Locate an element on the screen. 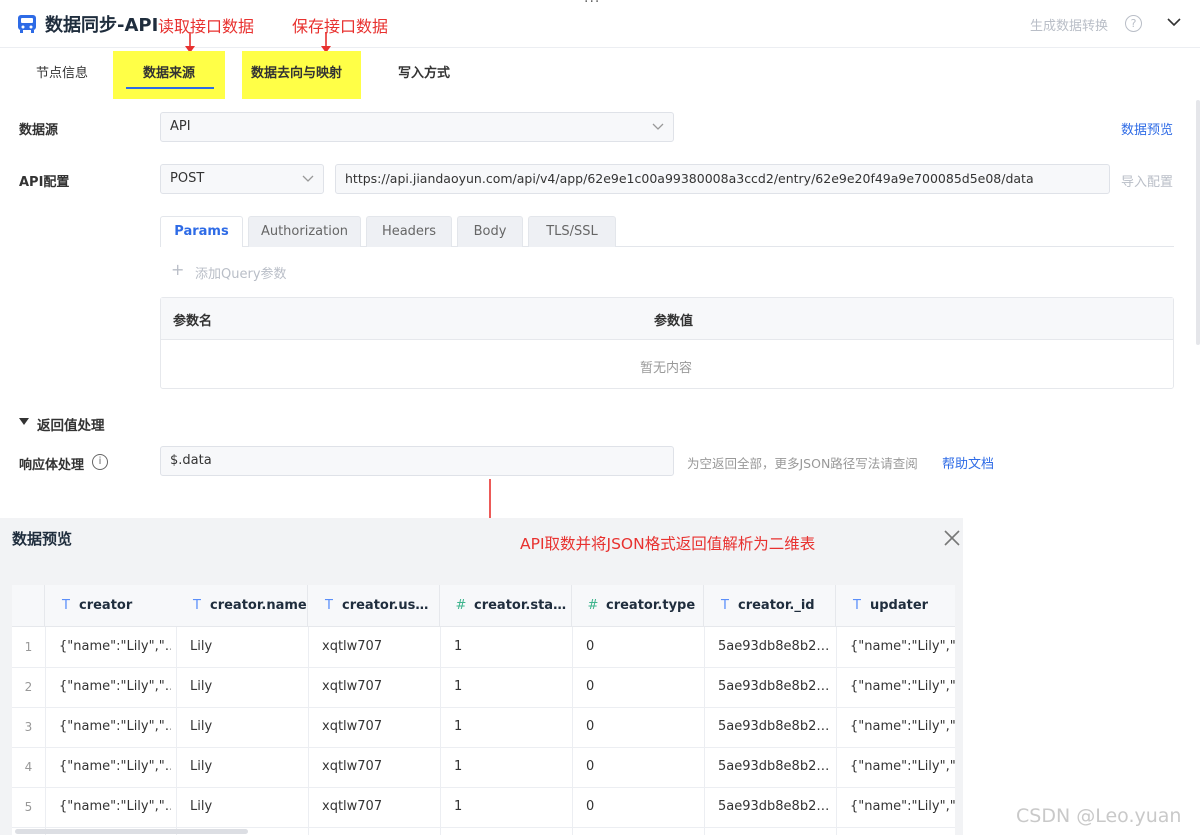  horizontal-scrollbar is located at coordinates (131, 831).